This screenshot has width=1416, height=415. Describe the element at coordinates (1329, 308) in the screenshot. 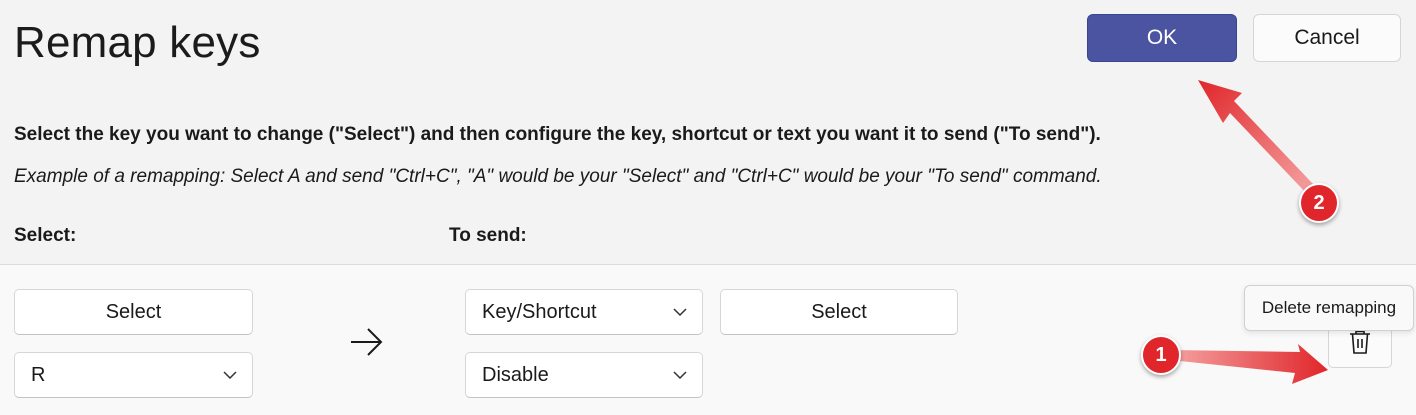

I see `delete-remapping-tooltip: Delete remapping` at that location.